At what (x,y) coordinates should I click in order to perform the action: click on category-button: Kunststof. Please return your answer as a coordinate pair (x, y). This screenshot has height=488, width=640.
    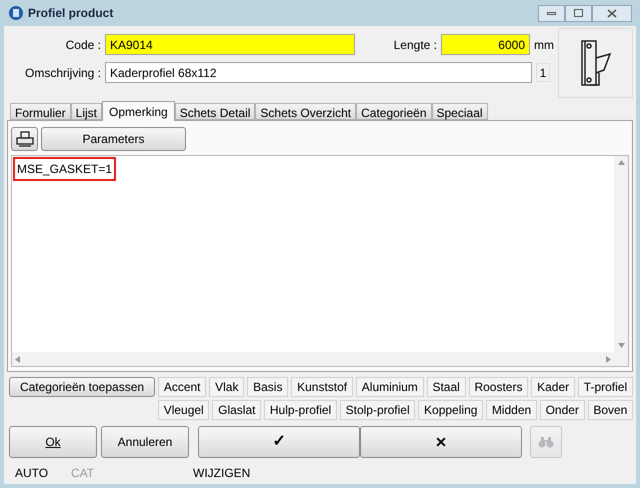
    Looking at the image, I should click on (322, 387).